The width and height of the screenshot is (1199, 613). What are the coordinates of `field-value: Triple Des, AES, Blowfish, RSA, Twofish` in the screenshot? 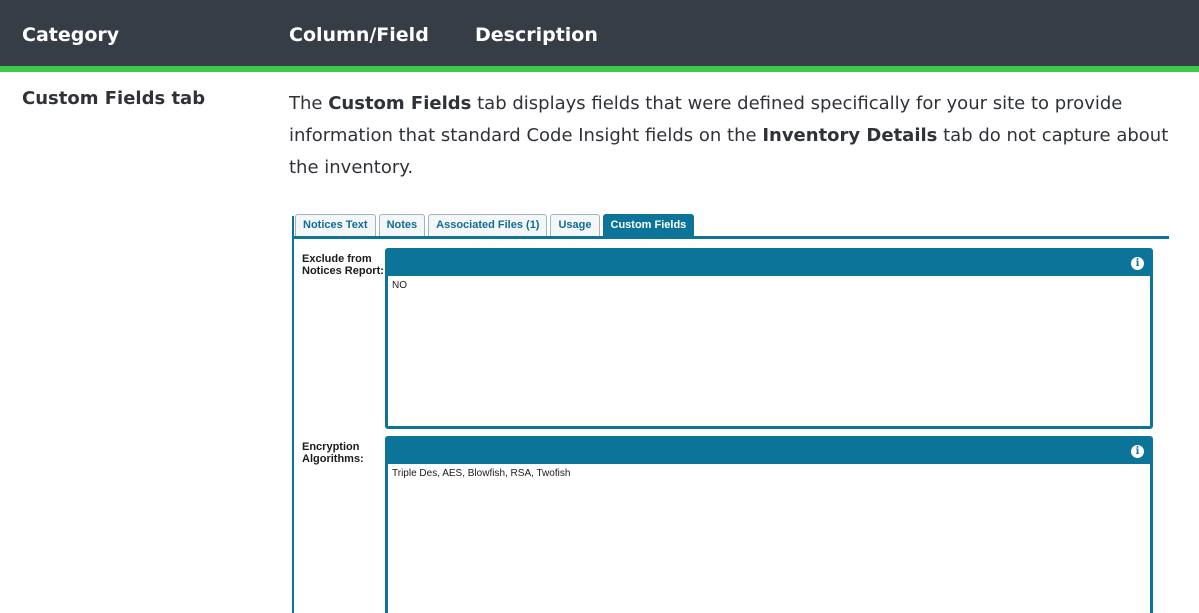 It's located at (769, 473).